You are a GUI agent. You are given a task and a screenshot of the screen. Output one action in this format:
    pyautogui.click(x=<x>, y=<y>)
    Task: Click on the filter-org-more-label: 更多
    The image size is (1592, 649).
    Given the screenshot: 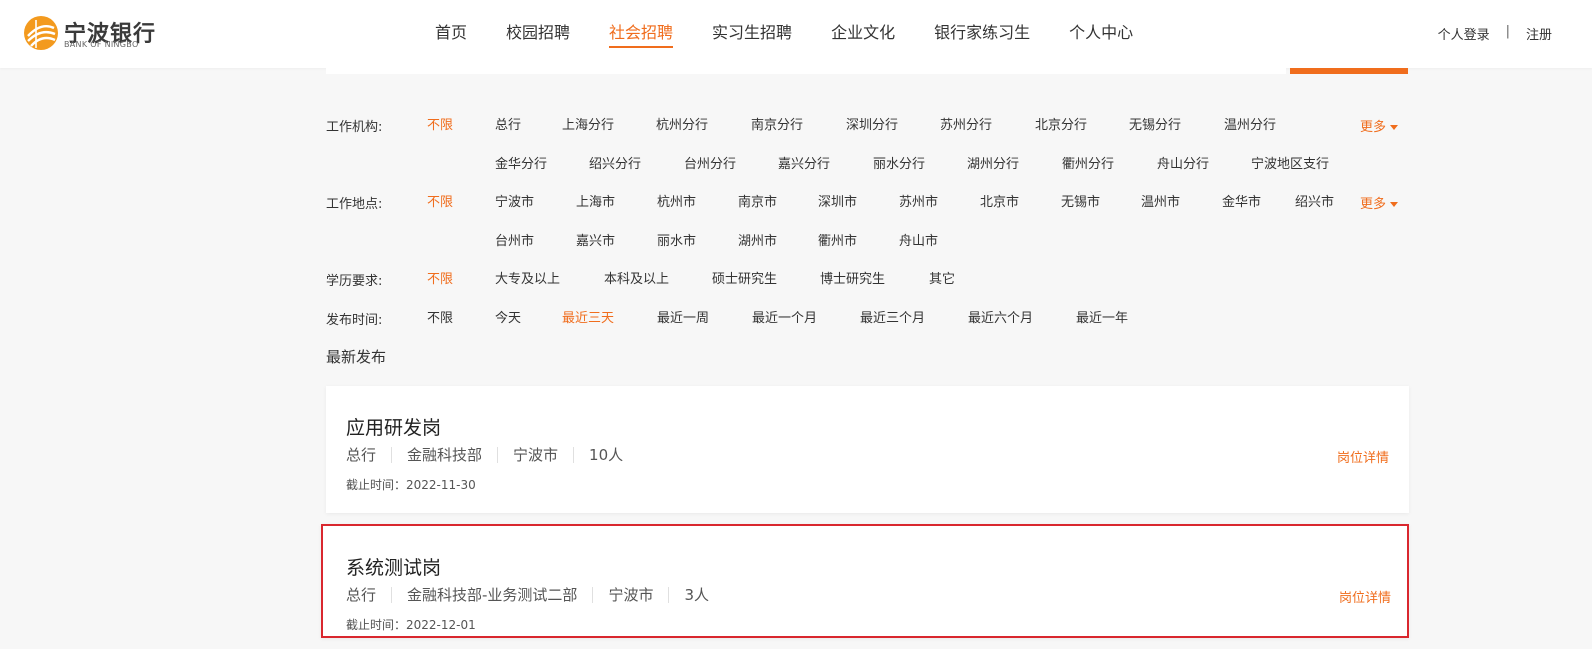 What is the action you would take?
    pyautogui.click(x=1373, y=127)
    